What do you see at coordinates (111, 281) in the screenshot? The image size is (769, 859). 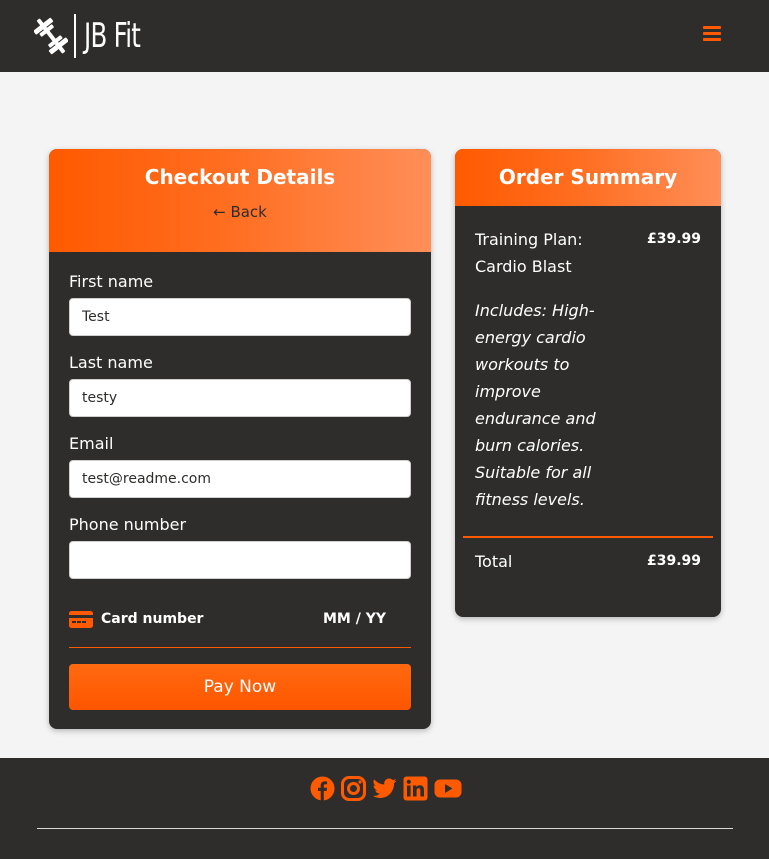 I see `first-name-label: First name` at bounding box center [111, 281].